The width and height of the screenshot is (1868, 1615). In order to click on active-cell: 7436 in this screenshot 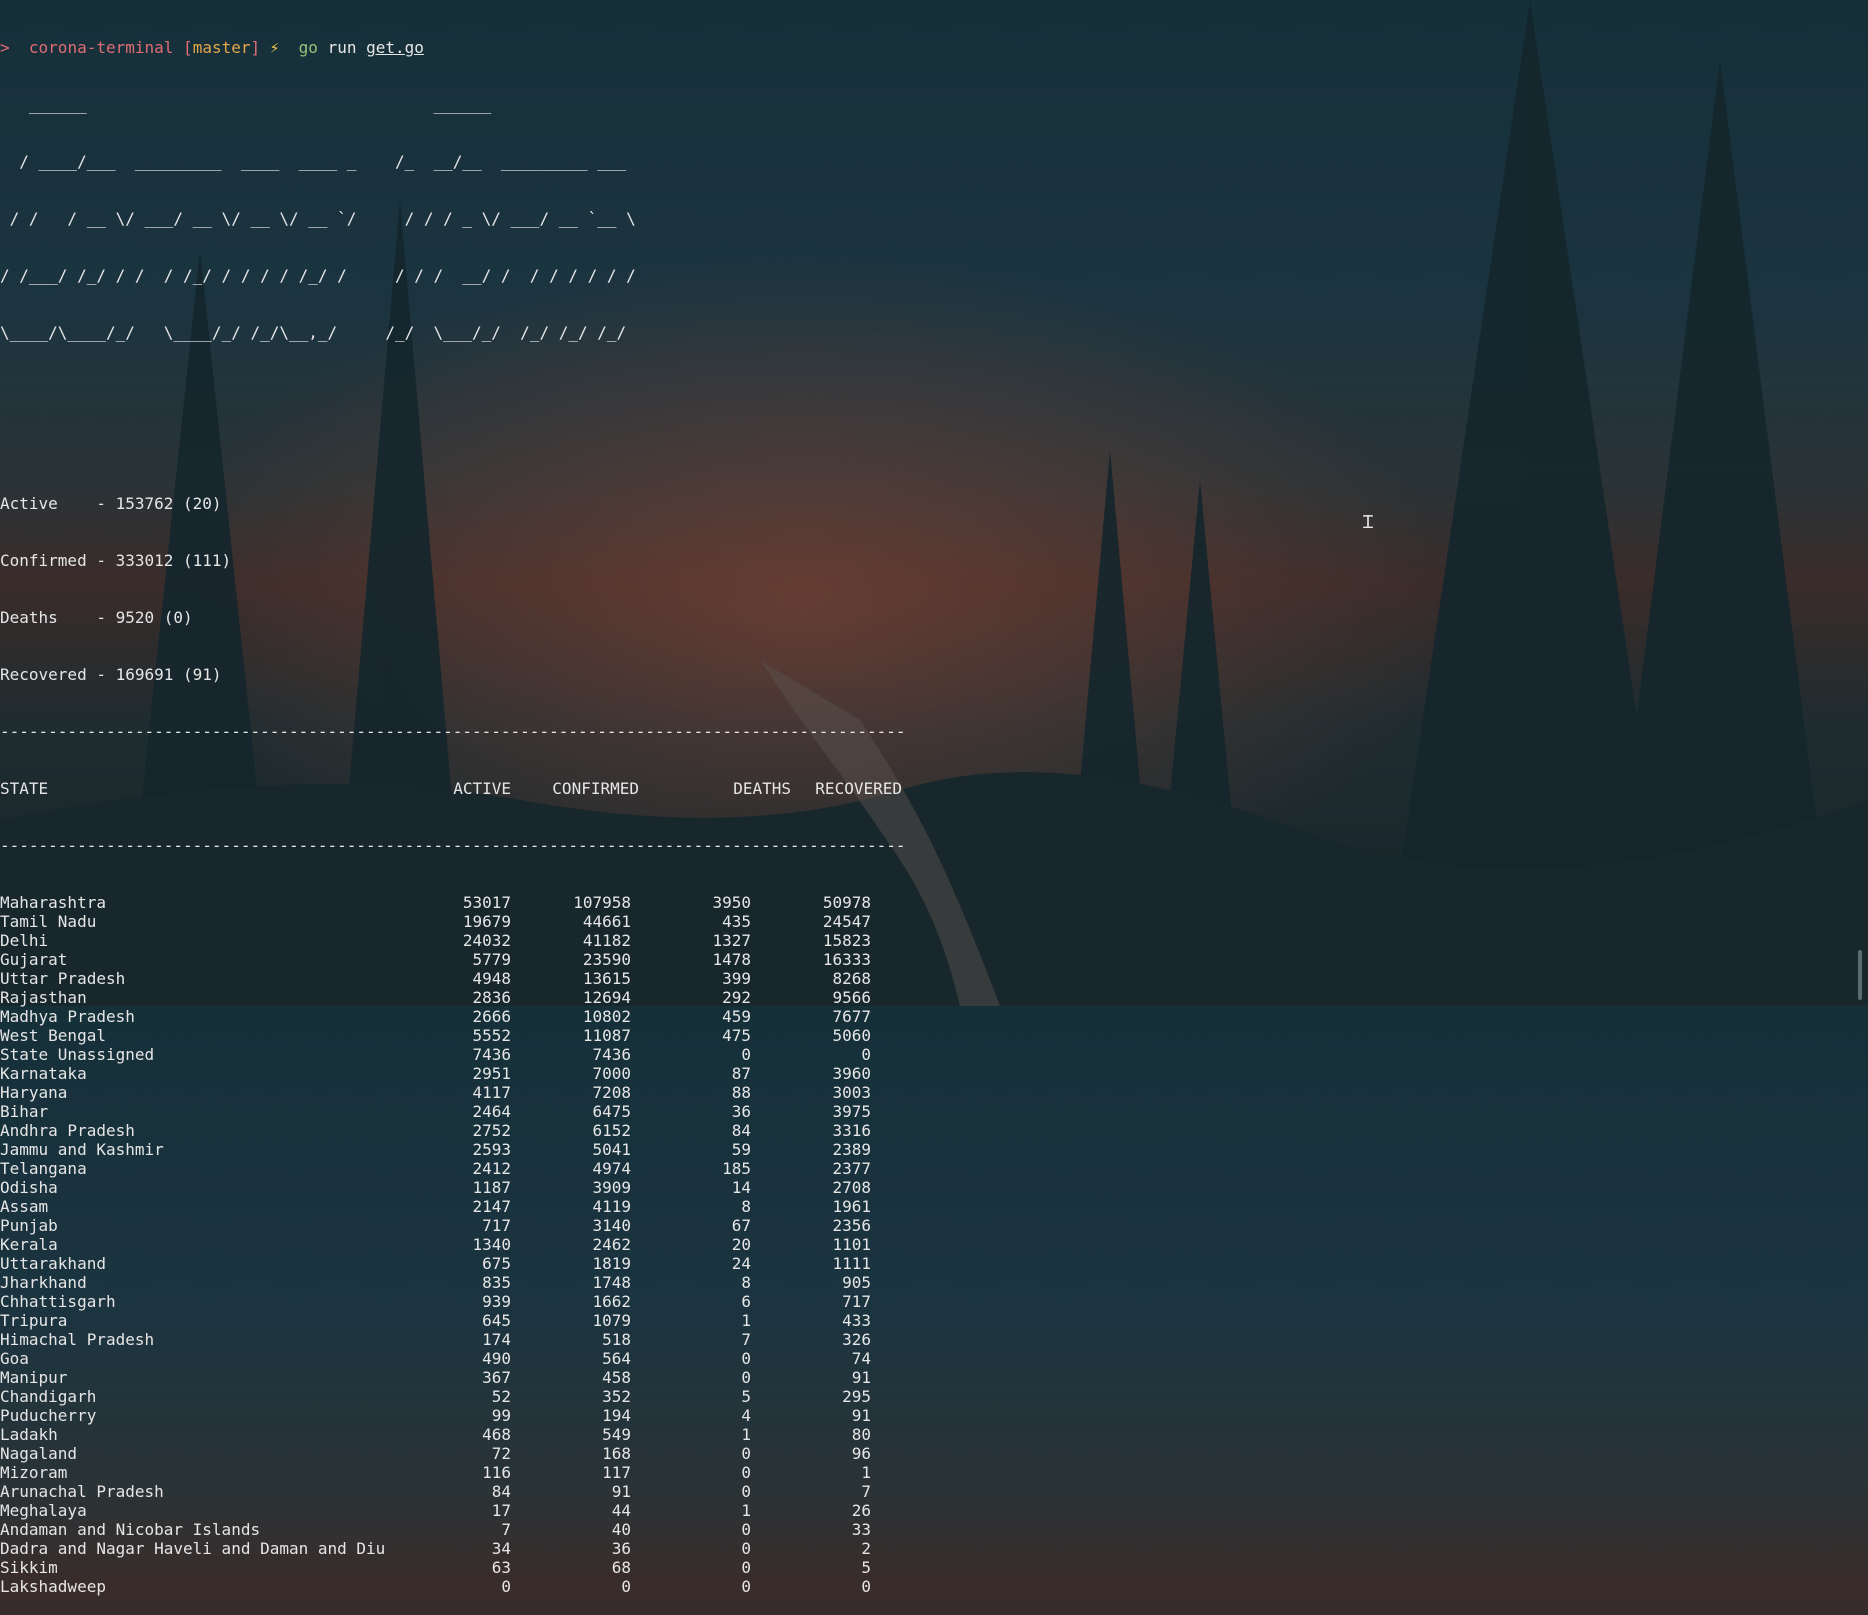, I will do `click(491, 1054)`.